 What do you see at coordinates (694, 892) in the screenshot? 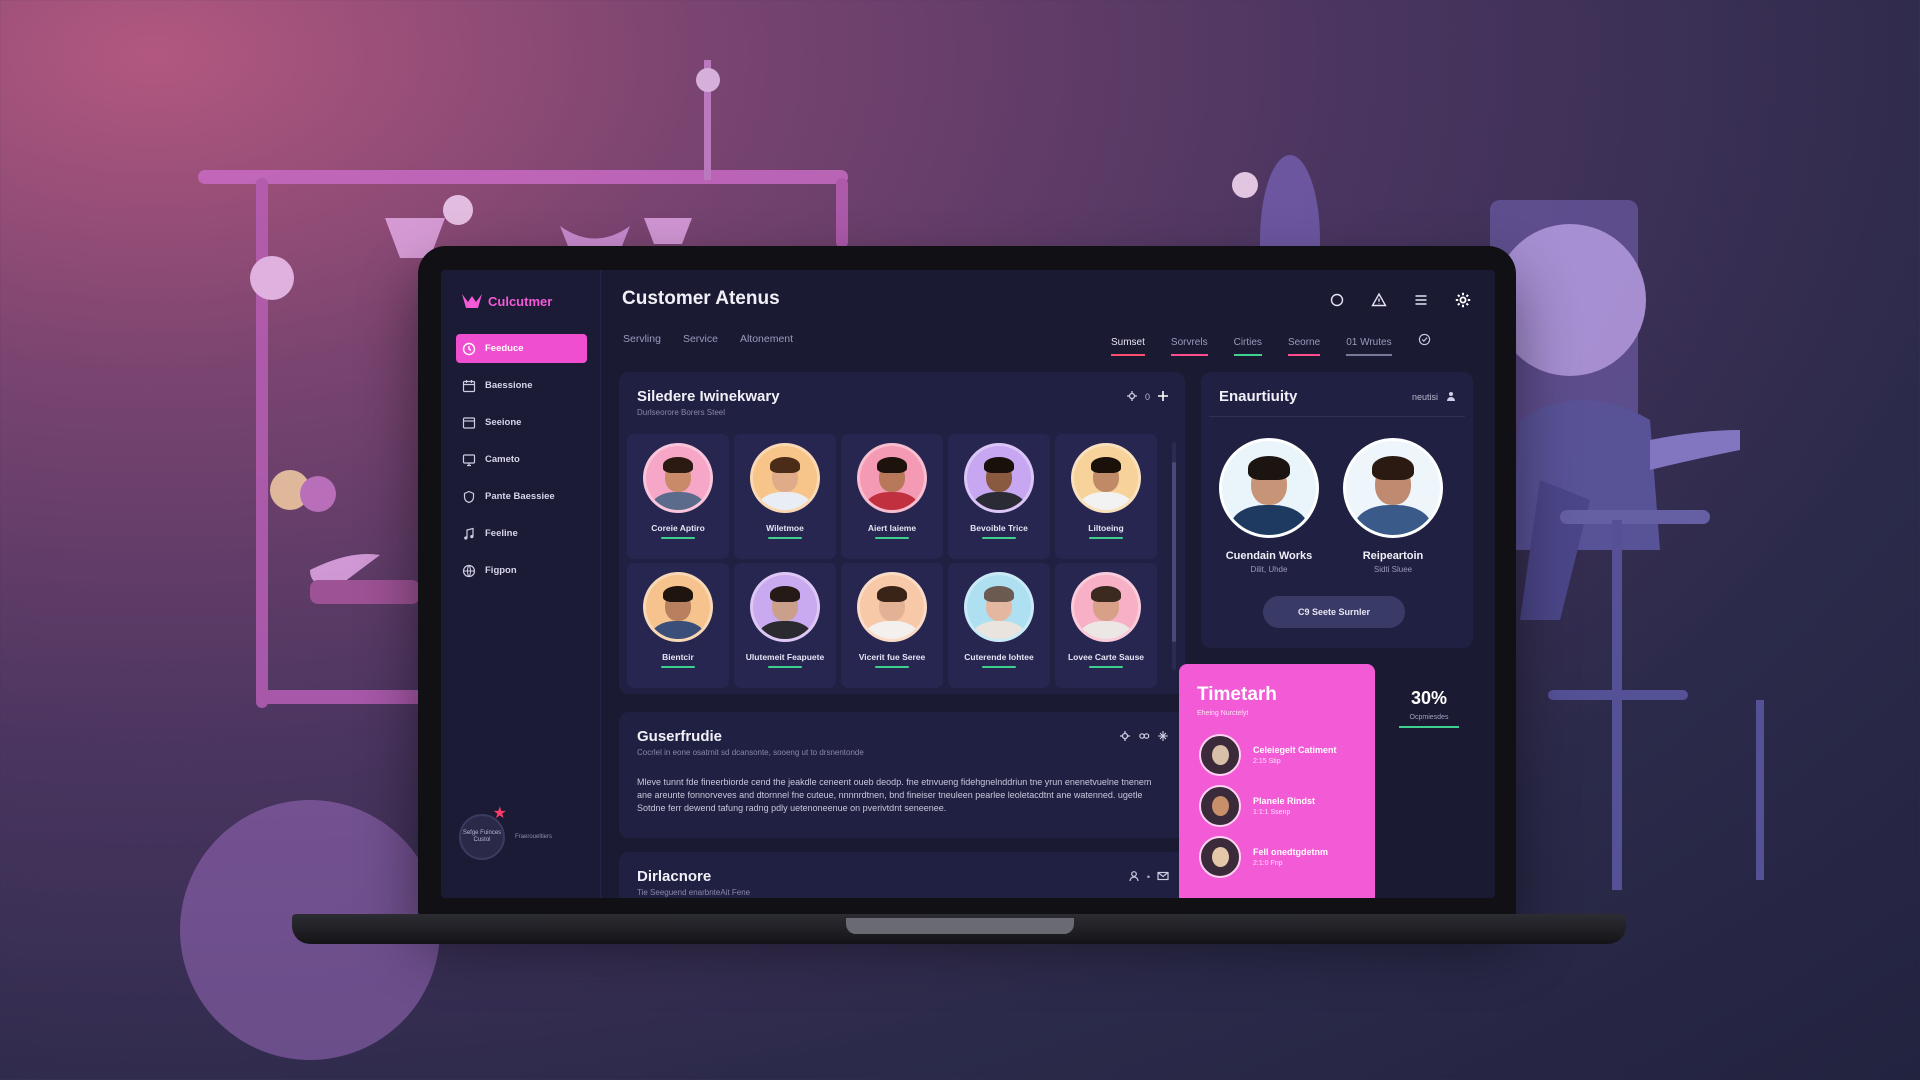
I see `directory-card-subtitle: Tie Seeguend enarbnteAit Fene` at bounding box center [694, 892].